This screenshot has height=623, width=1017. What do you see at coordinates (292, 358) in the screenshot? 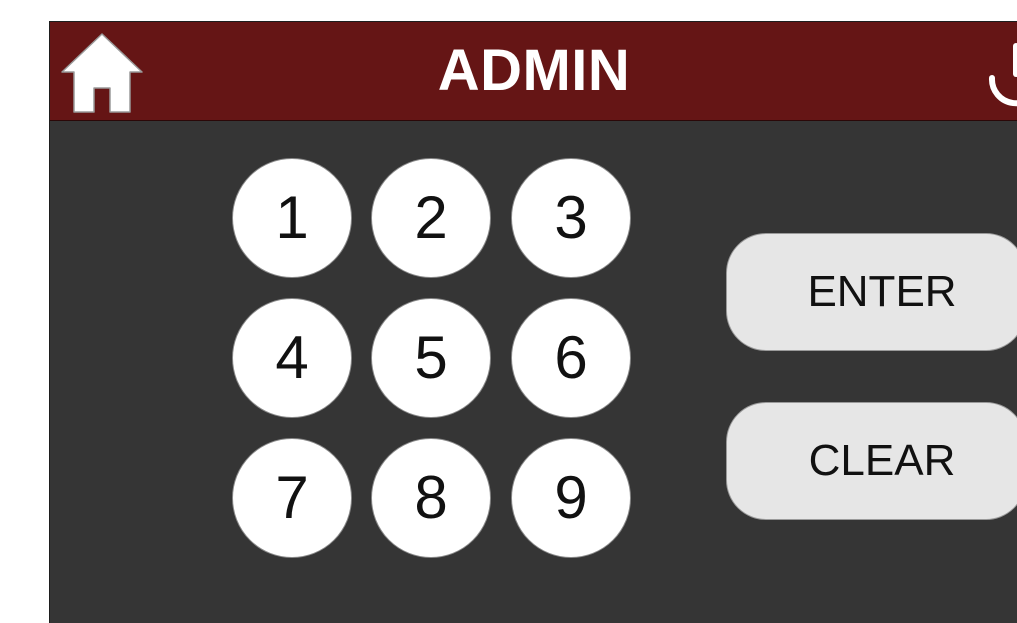
I see `key-4: 4` at bounding box center [292, 358].